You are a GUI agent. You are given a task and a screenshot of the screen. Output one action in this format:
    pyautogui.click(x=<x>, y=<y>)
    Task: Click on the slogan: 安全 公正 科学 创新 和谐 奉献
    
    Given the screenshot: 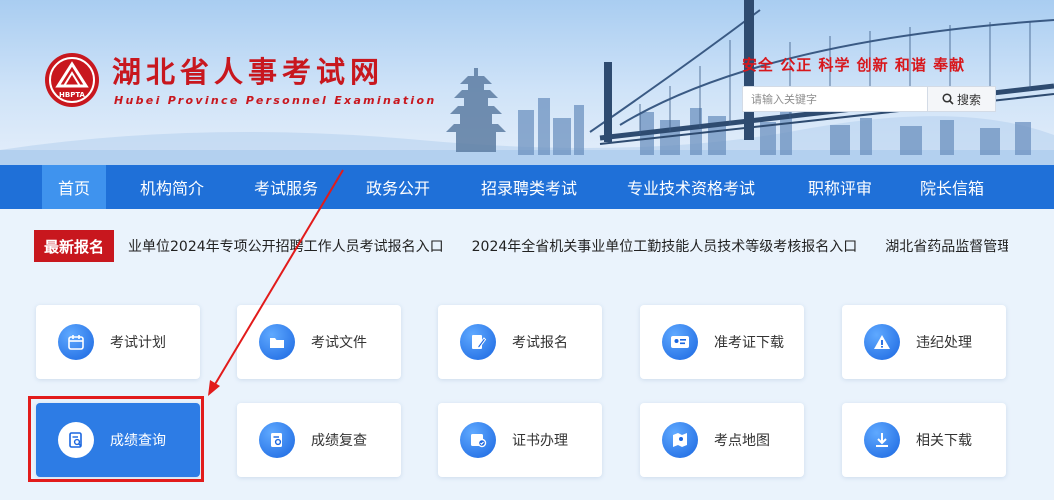 What is the action you would take?
    pyautogui.click(x=854, y=65)
    